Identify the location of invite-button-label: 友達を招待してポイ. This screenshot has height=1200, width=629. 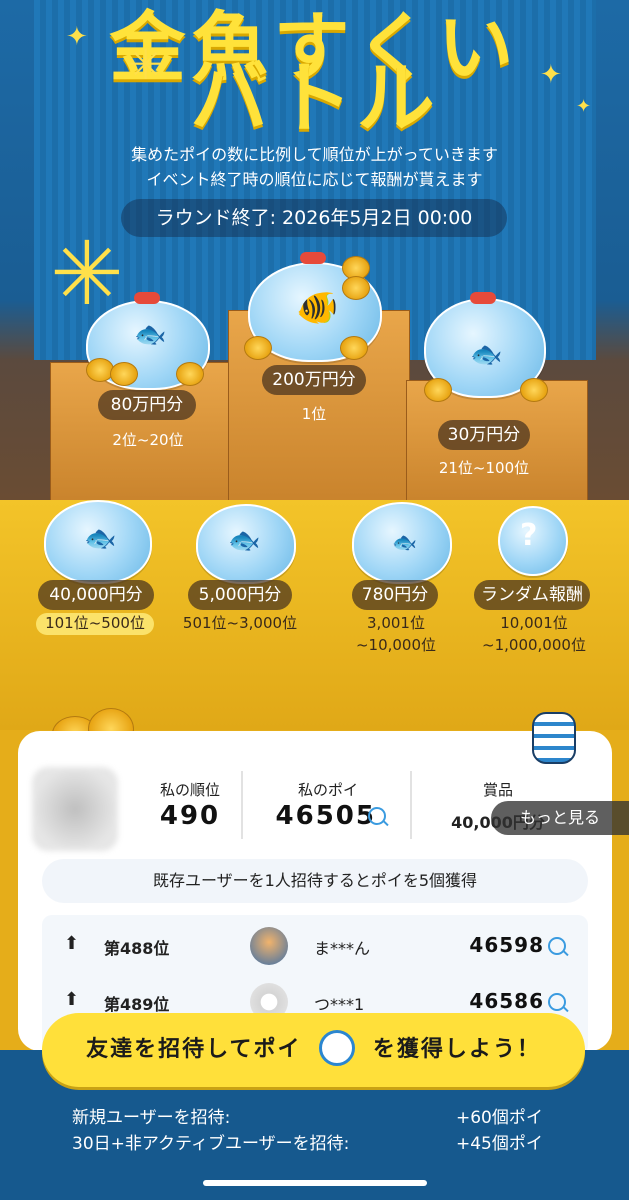
(194, 1049).